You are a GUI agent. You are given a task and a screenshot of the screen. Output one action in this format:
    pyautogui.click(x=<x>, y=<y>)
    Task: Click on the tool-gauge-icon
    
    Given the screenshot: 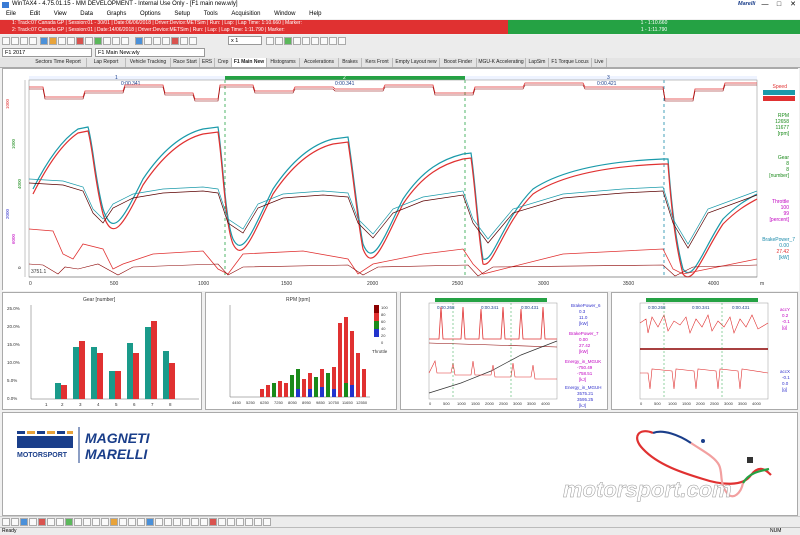 What is the action you would take?
    pyautogui.click(x=60, y=522)
    